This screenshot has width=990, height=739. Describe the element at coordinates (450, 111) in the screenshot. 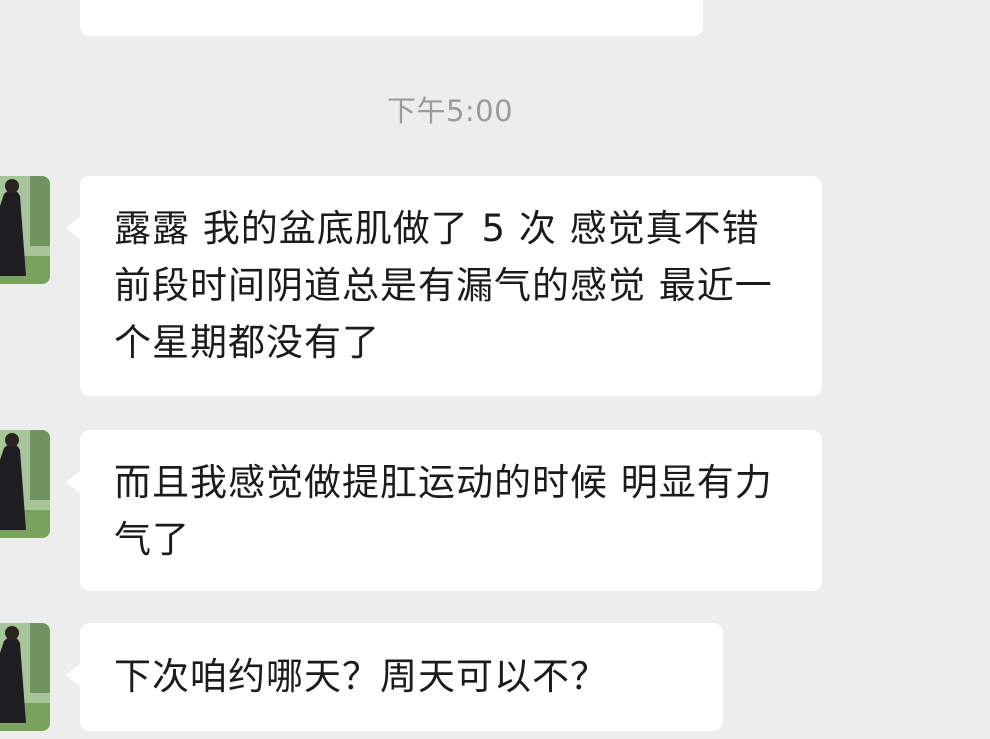

I see `message-timestamp: 下午5:00` at that location.